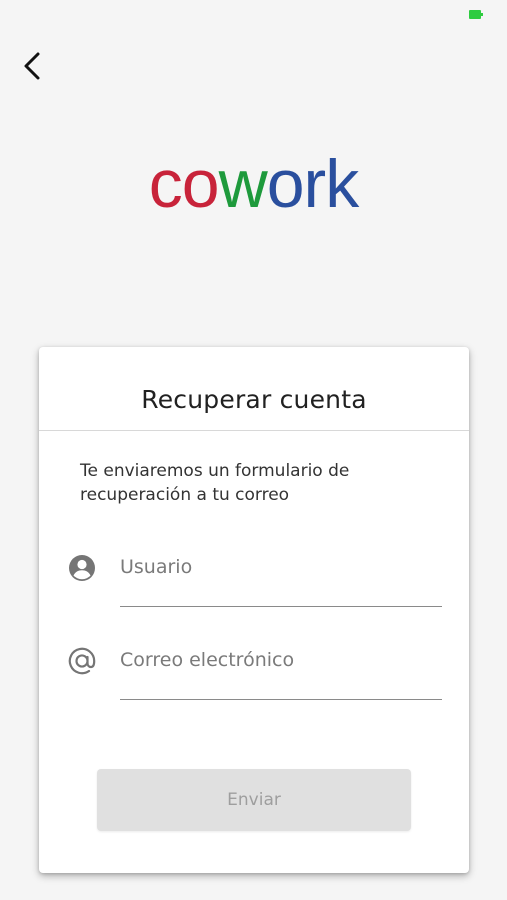  What do you see at coordinates (281, 567) in the screenshot?
I see `username-input` at bounding box center [281, 567].